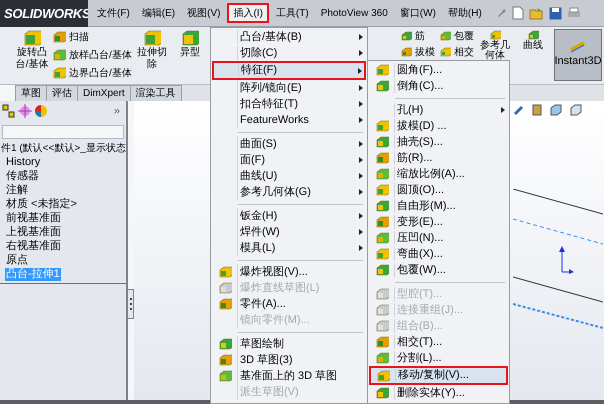 The image size is (604, 404). I want to click on ribbon-button: 拉伸切除, so click(152, 50).